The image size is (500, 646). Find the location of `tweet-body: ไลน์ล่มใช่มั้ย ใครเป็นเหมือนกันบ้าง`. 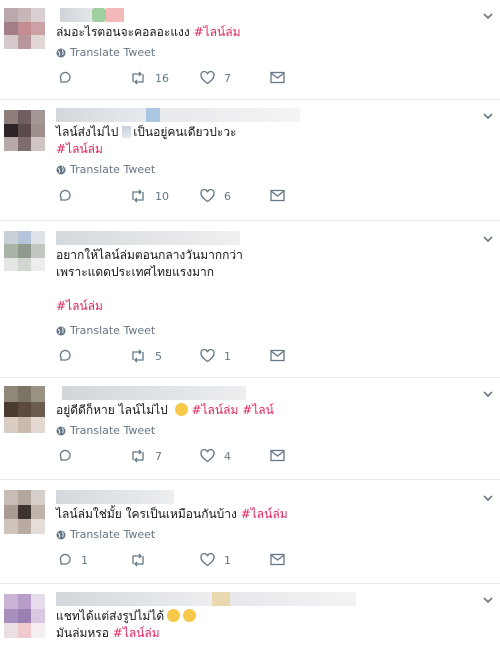

tweet-body: ไลน์ล่มใช่มั้ย ใครเป็นเหมือนกันบ้าง is located at coordinates (146, 514).